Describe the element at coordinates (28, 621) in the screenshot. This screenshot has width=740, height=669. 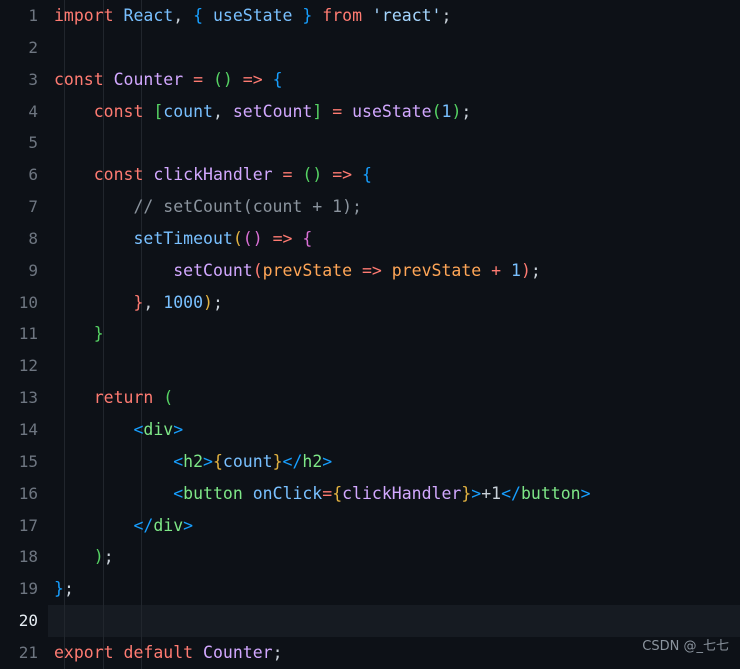
I see `line-number-active: 20` at that location.